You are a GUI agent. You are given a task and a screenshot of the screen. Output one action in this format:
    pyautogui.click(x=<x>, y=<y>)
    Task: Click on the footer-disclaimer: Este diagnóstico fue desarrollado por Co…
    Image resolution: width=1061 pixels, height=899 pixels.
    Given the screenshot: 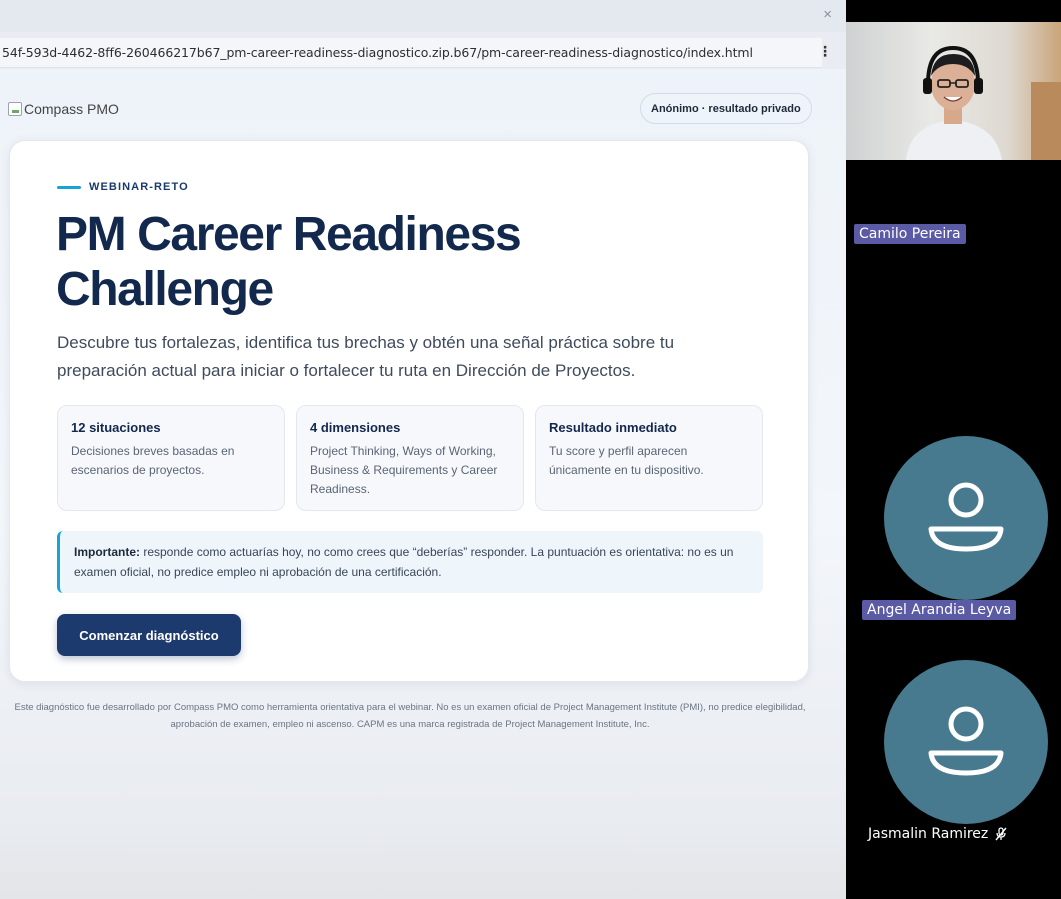 What is the action you would take?
    pyautogui.click(x=410, y=716)
    